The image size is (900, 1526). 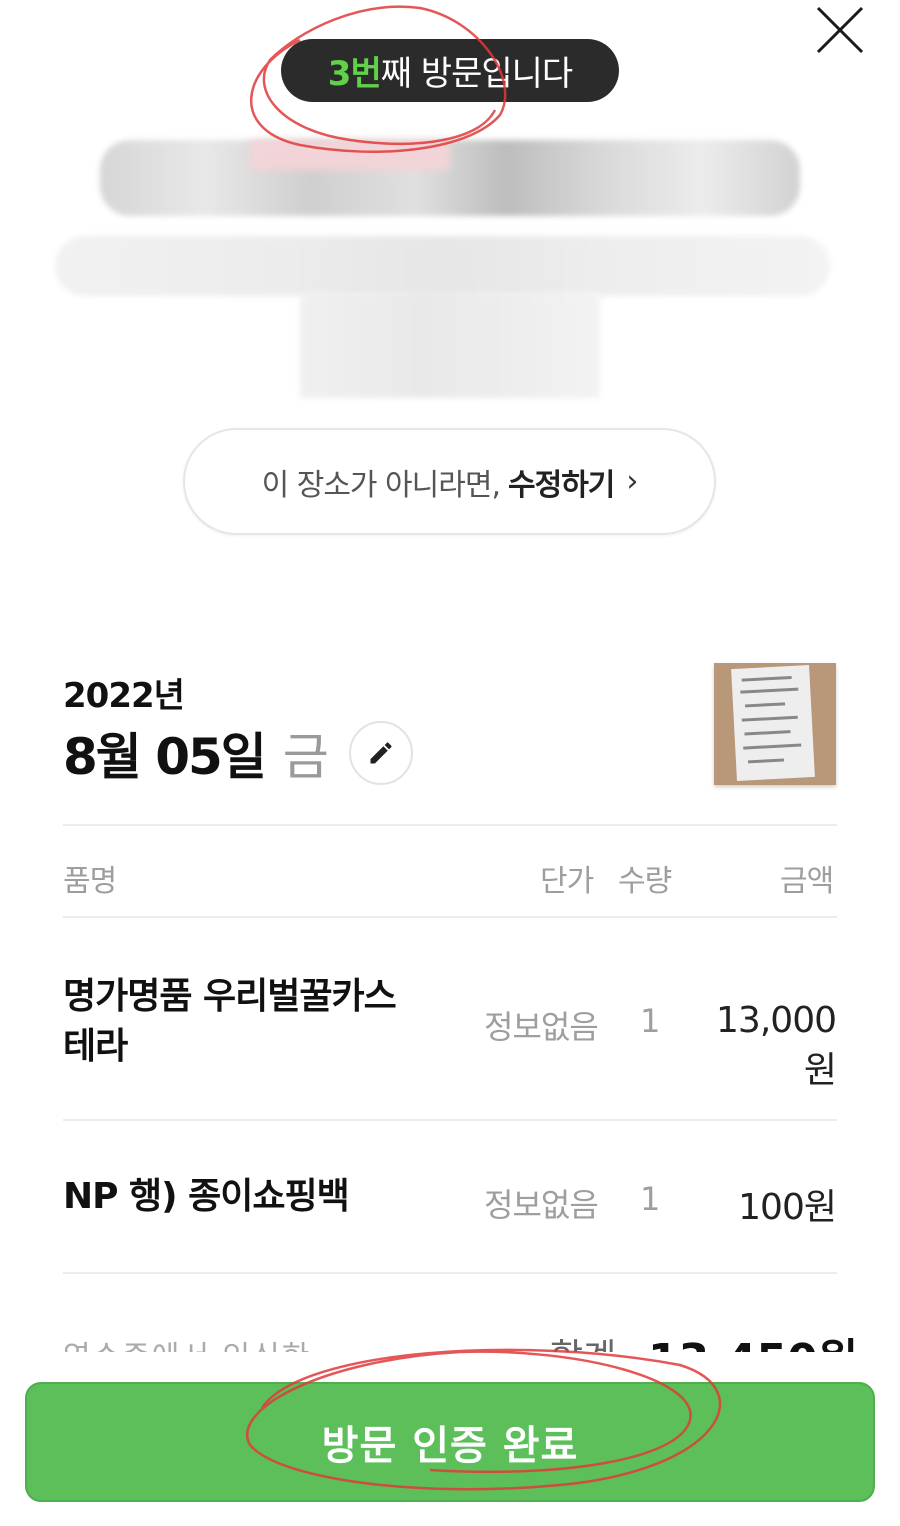 I want to click on item-name-line: 명가명품 우리벌꿀카스, so click(x=230, y=996).